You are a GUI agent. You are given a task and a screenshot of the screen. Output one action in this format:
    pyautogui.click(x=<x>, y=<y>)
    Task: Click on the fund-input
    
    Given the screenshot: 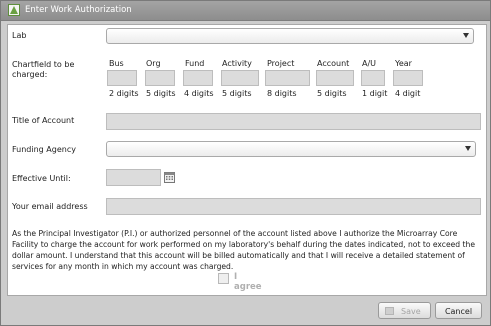 What is the action you would take?
    pyautogui.click(x=198, y=78)
    